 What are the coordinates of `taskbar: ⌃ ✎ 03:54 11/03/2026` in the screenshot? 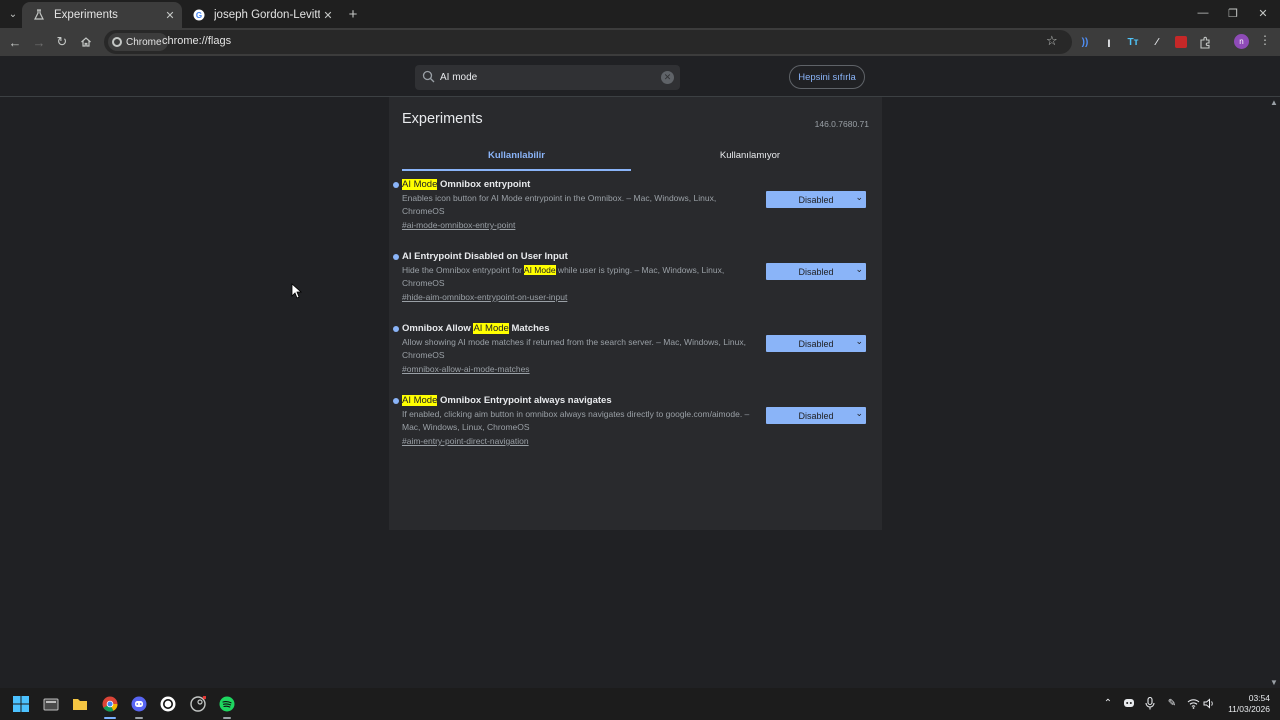 It's located at (640, 704).